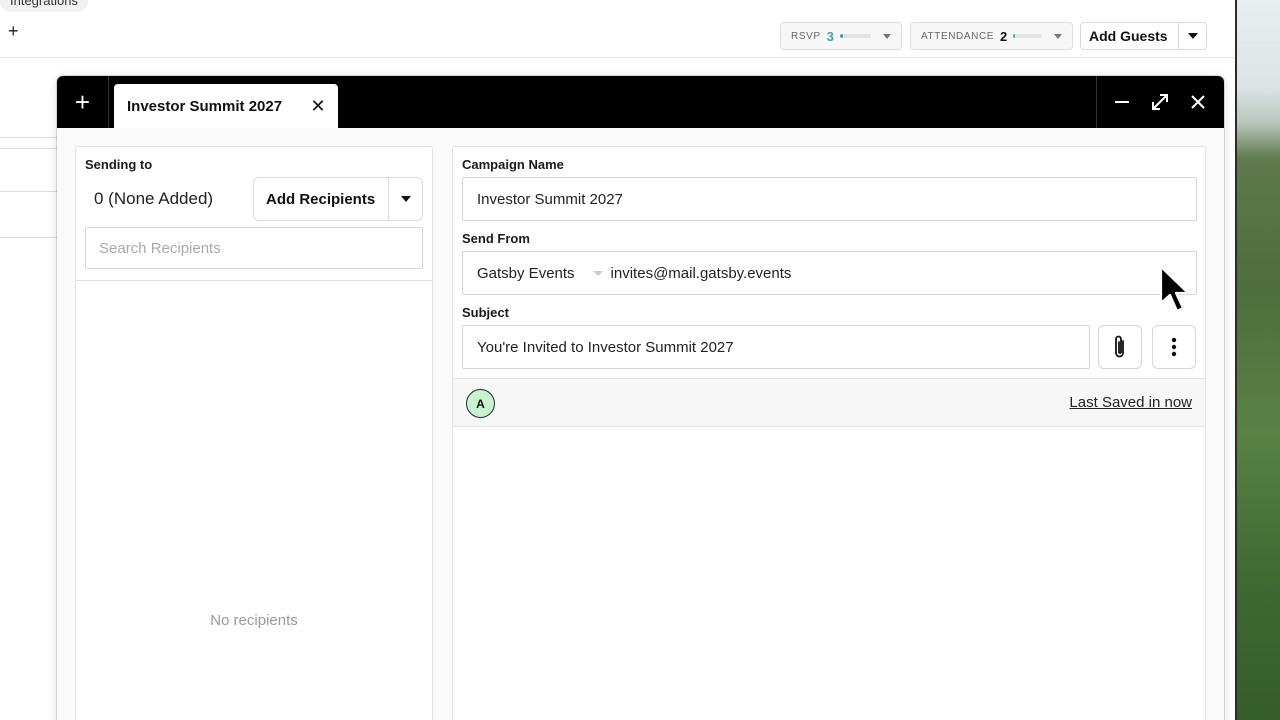 This screenshot has height=720, width=1280. Describe the element at coordinates (513, 164) in the screenshot. I see `campaign-name-label: Campaign Name` at that location.